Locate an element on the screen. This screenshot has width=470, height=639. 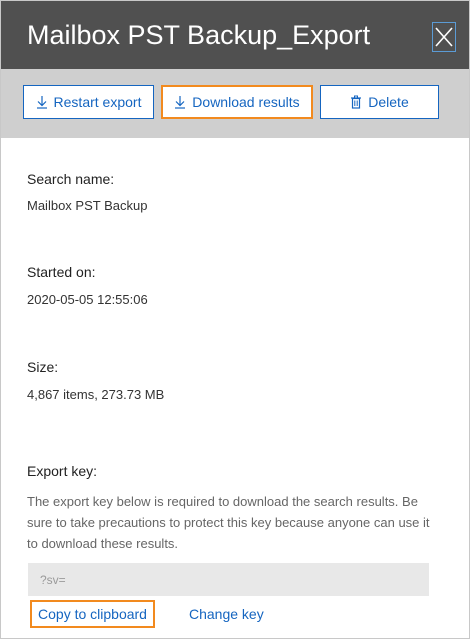
started-on-value: 2020-05-05 12:55:06 is located at coordinates (87, 299).